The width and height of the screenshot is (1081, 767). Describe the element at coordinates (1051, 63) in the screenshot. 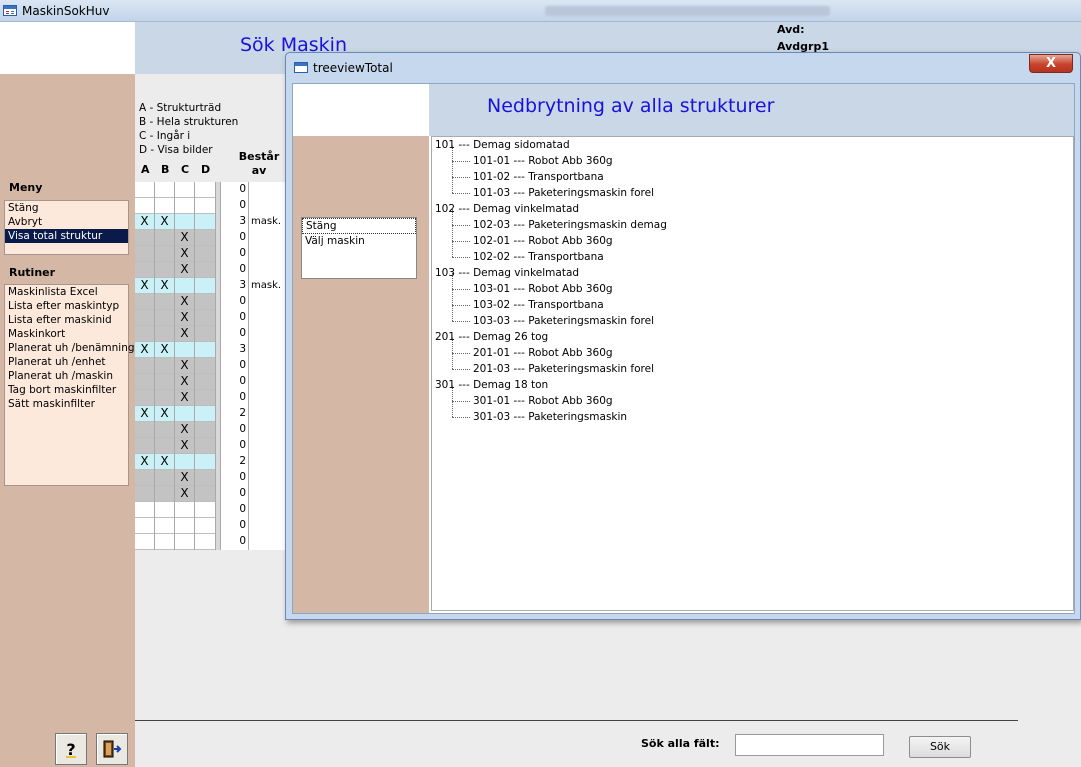

I see `close-button: X` at that location.